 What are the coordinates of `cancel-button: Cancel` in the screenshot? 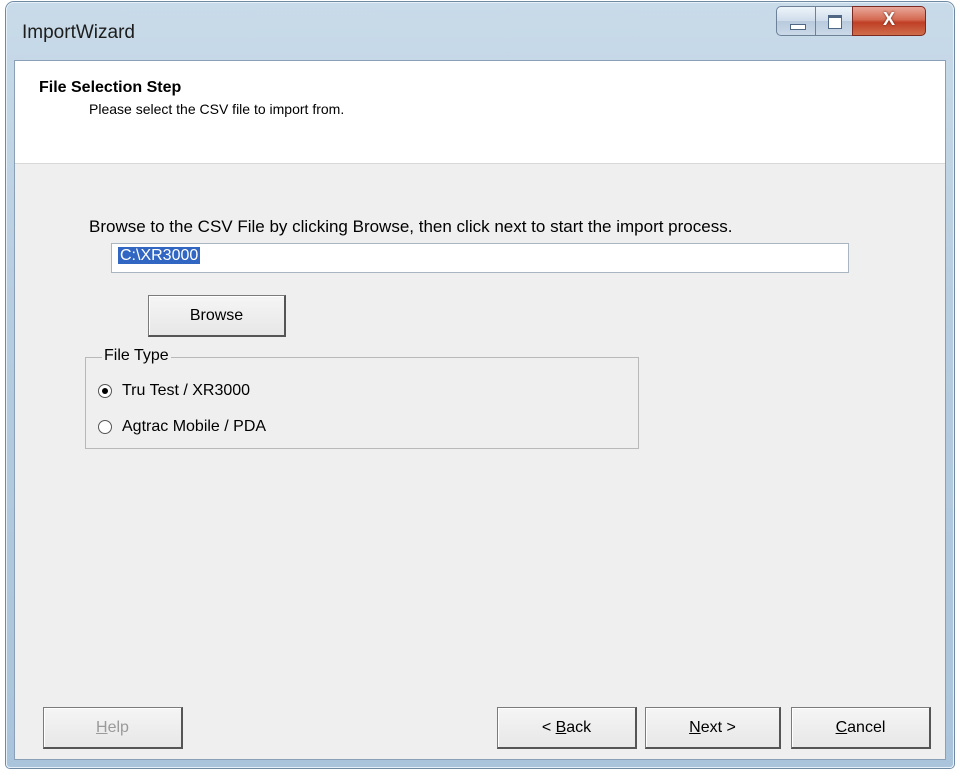 It's located at (861, 728).